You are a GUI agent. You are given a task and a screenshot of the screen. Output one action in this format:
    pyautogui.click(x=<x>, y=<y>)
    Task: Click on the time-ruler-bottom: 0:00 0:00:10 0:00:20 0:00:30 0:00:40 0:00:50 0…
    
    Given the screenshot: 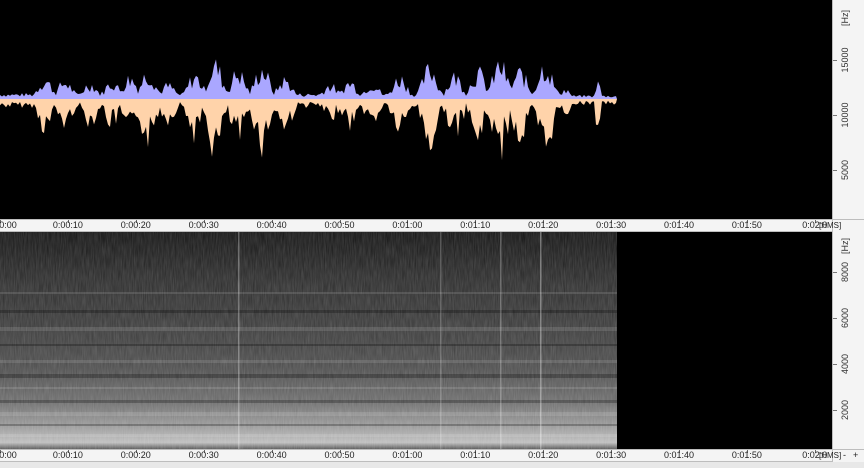 What is the action you would take?
    pyautogui.click(x=416, y=455)
    